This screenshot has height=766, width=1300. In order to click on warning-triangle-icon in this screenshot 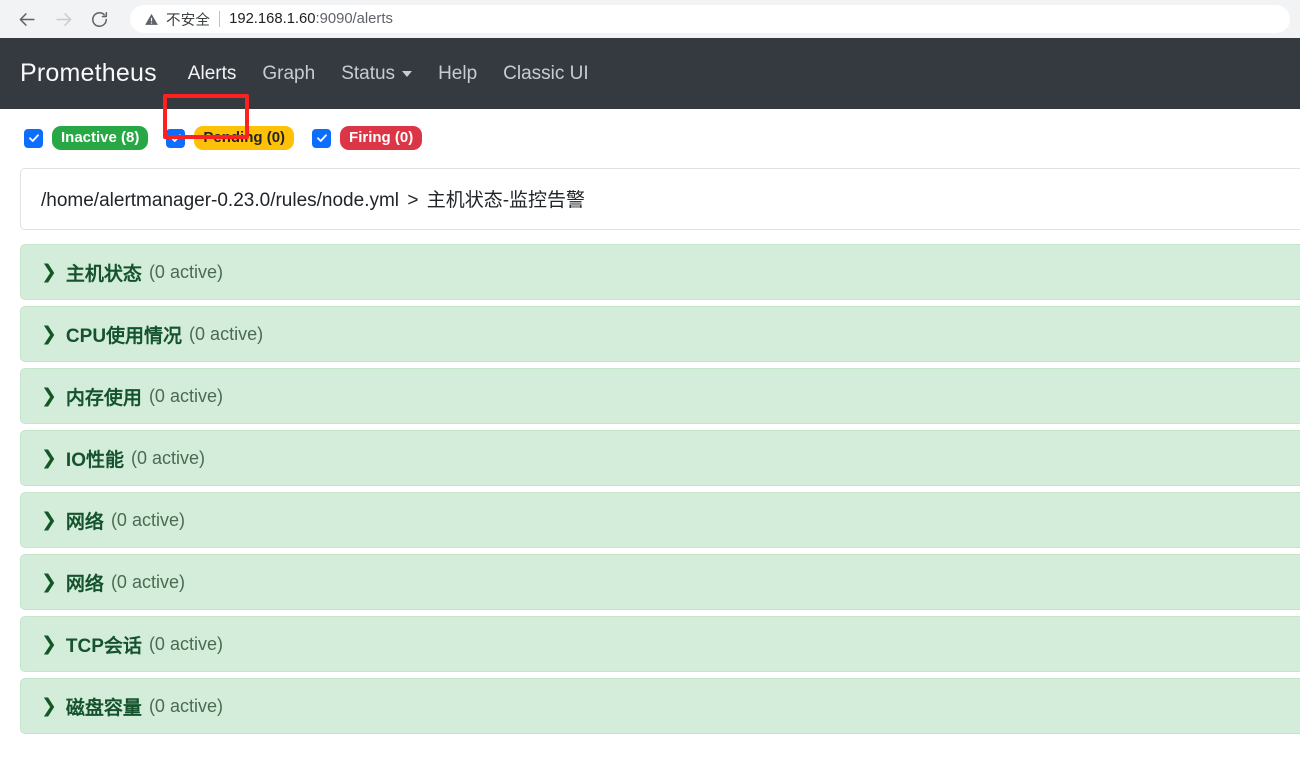, I will do `click(151, 19)`.